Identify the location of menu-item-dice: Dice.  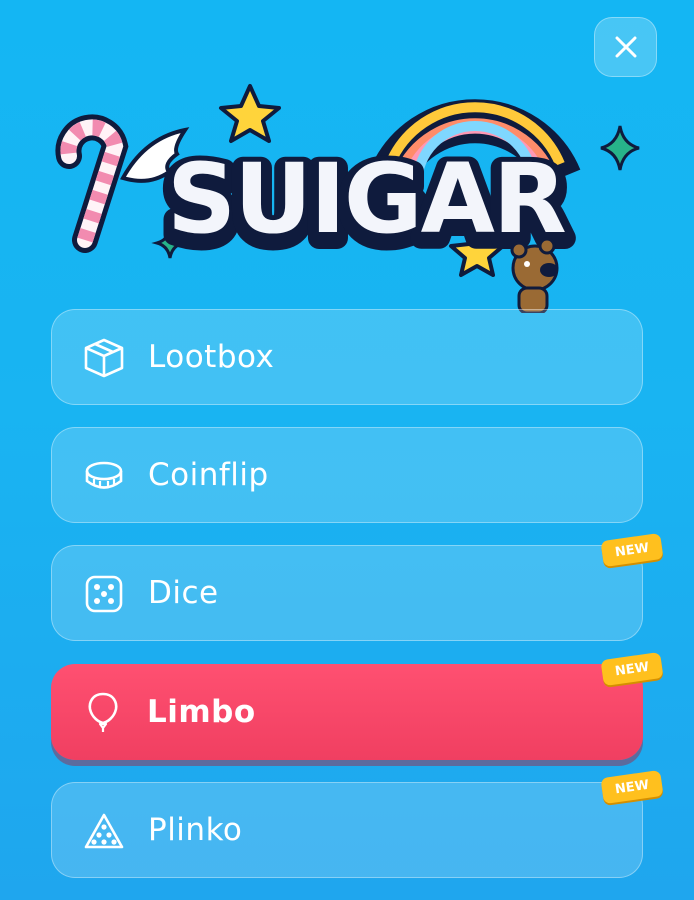
(347, 593).